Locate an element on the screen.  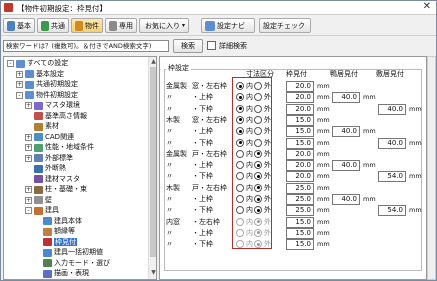
tree-item: + 柱・基礎・束 is located at coordinates (56, 189).